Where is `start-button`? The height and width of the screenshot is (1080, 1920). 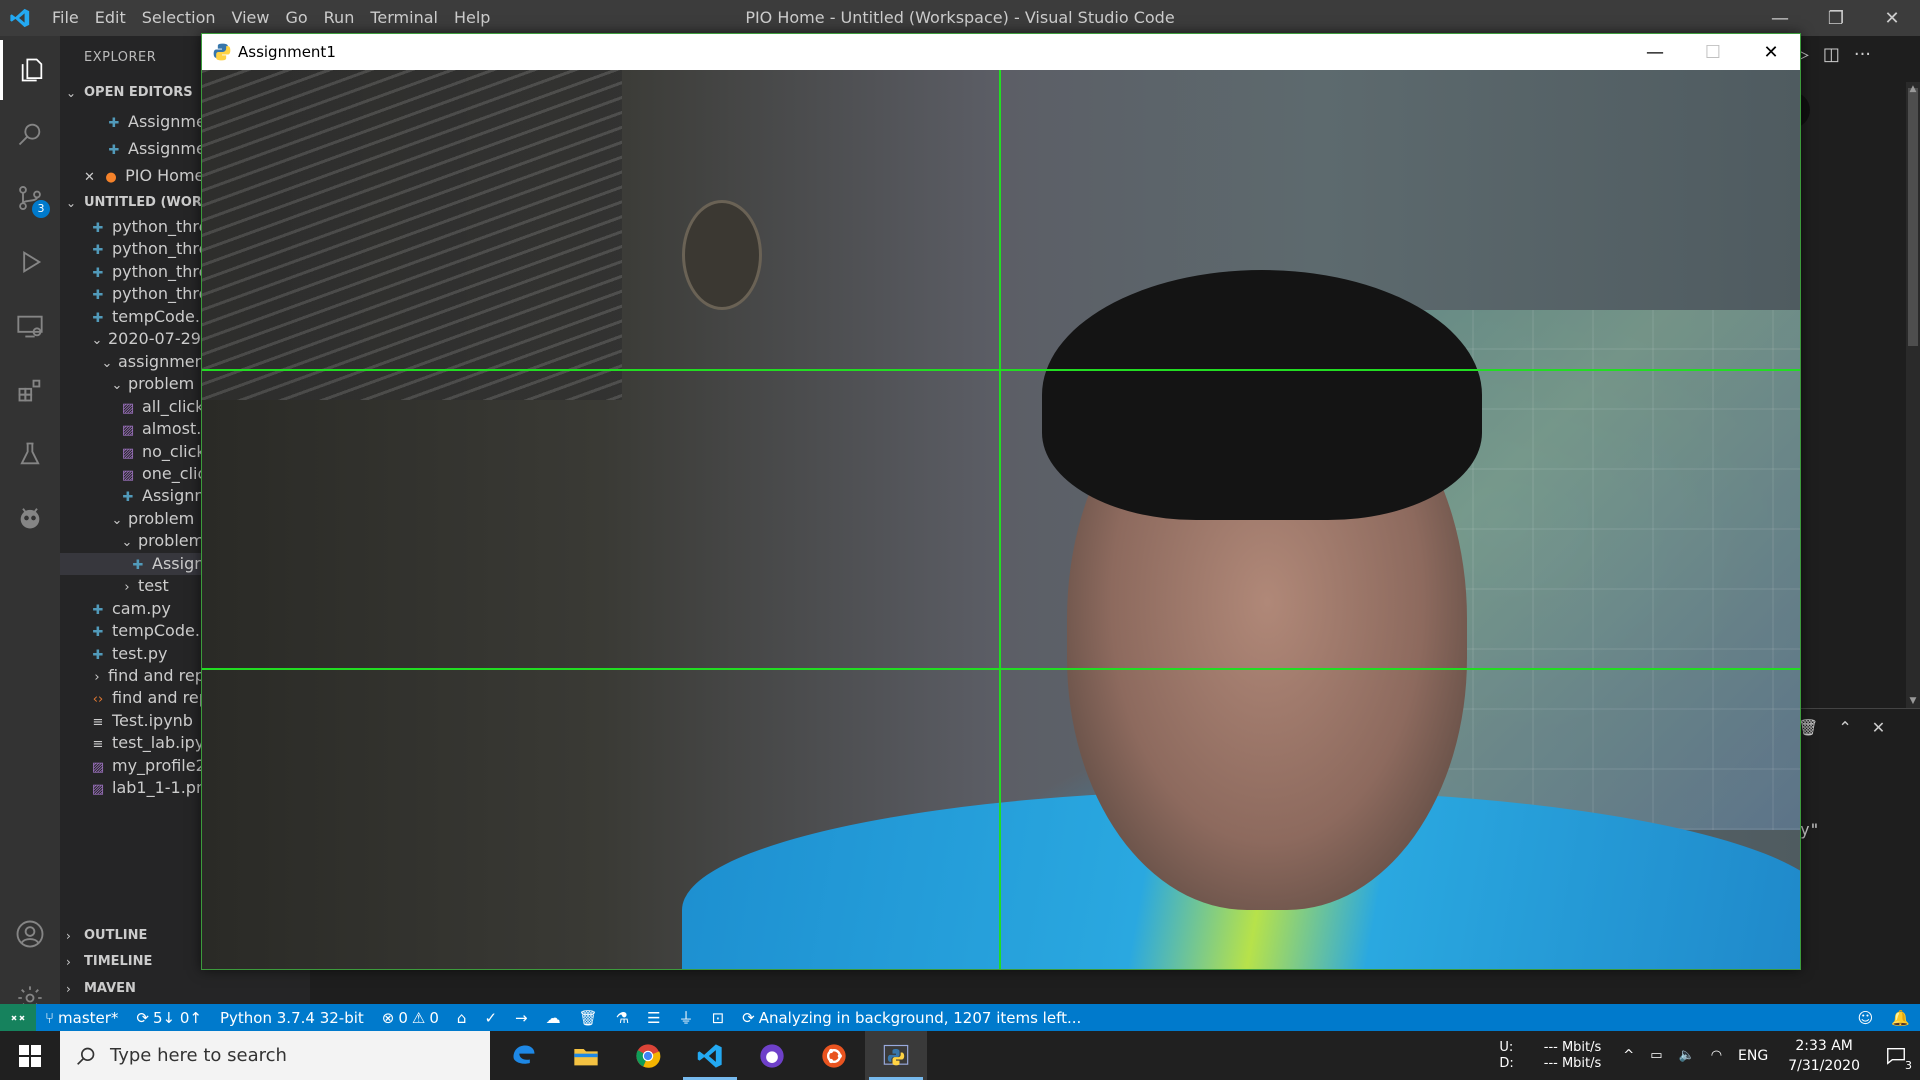
start-button is located at coordinates (30, 1055).